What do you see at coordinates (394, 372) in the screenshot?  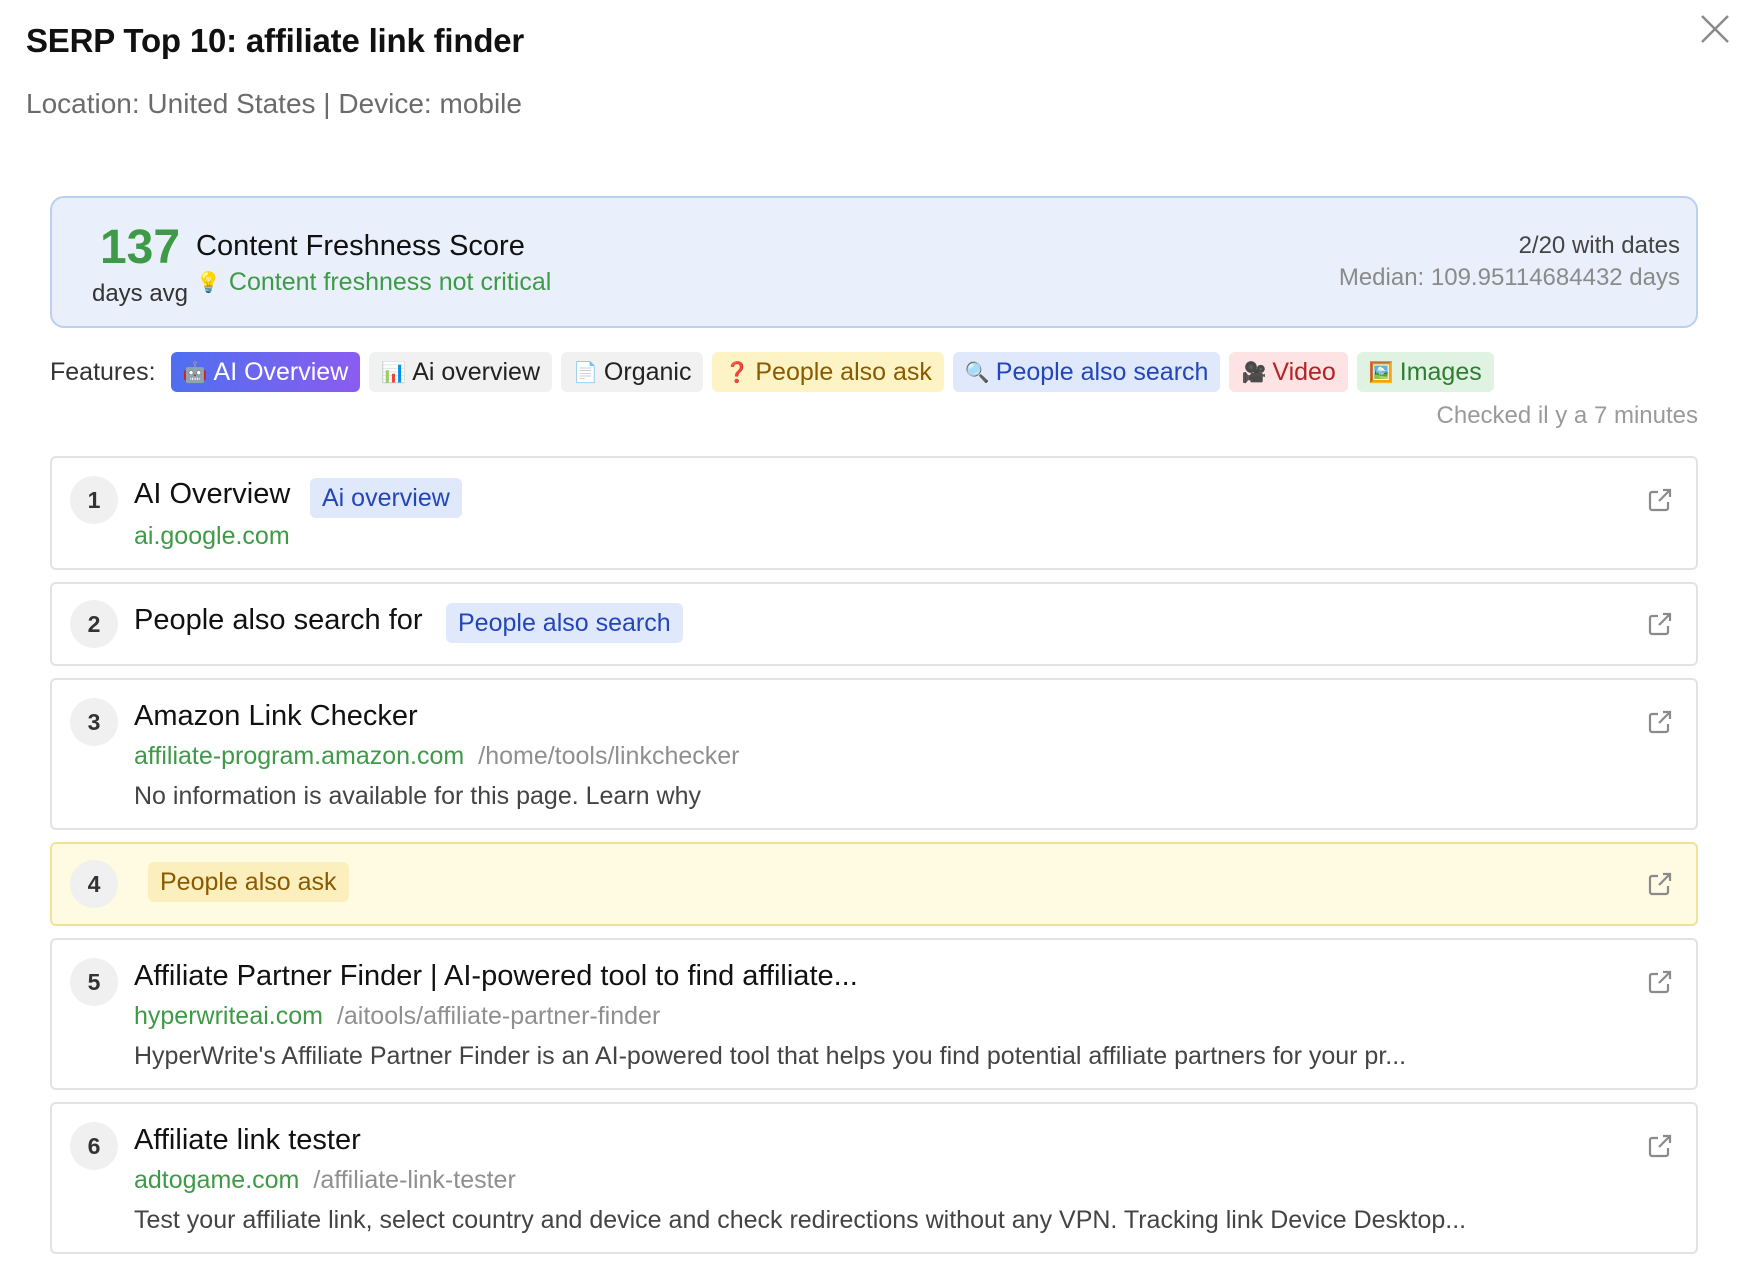 I see `bar-chart-icon: 📊` at bounding box center [394, 372].